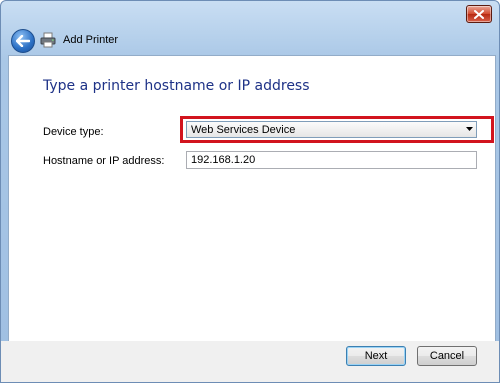 This screenshot has width=500, height=383. I want to click on title-bar, so click(250, 14).